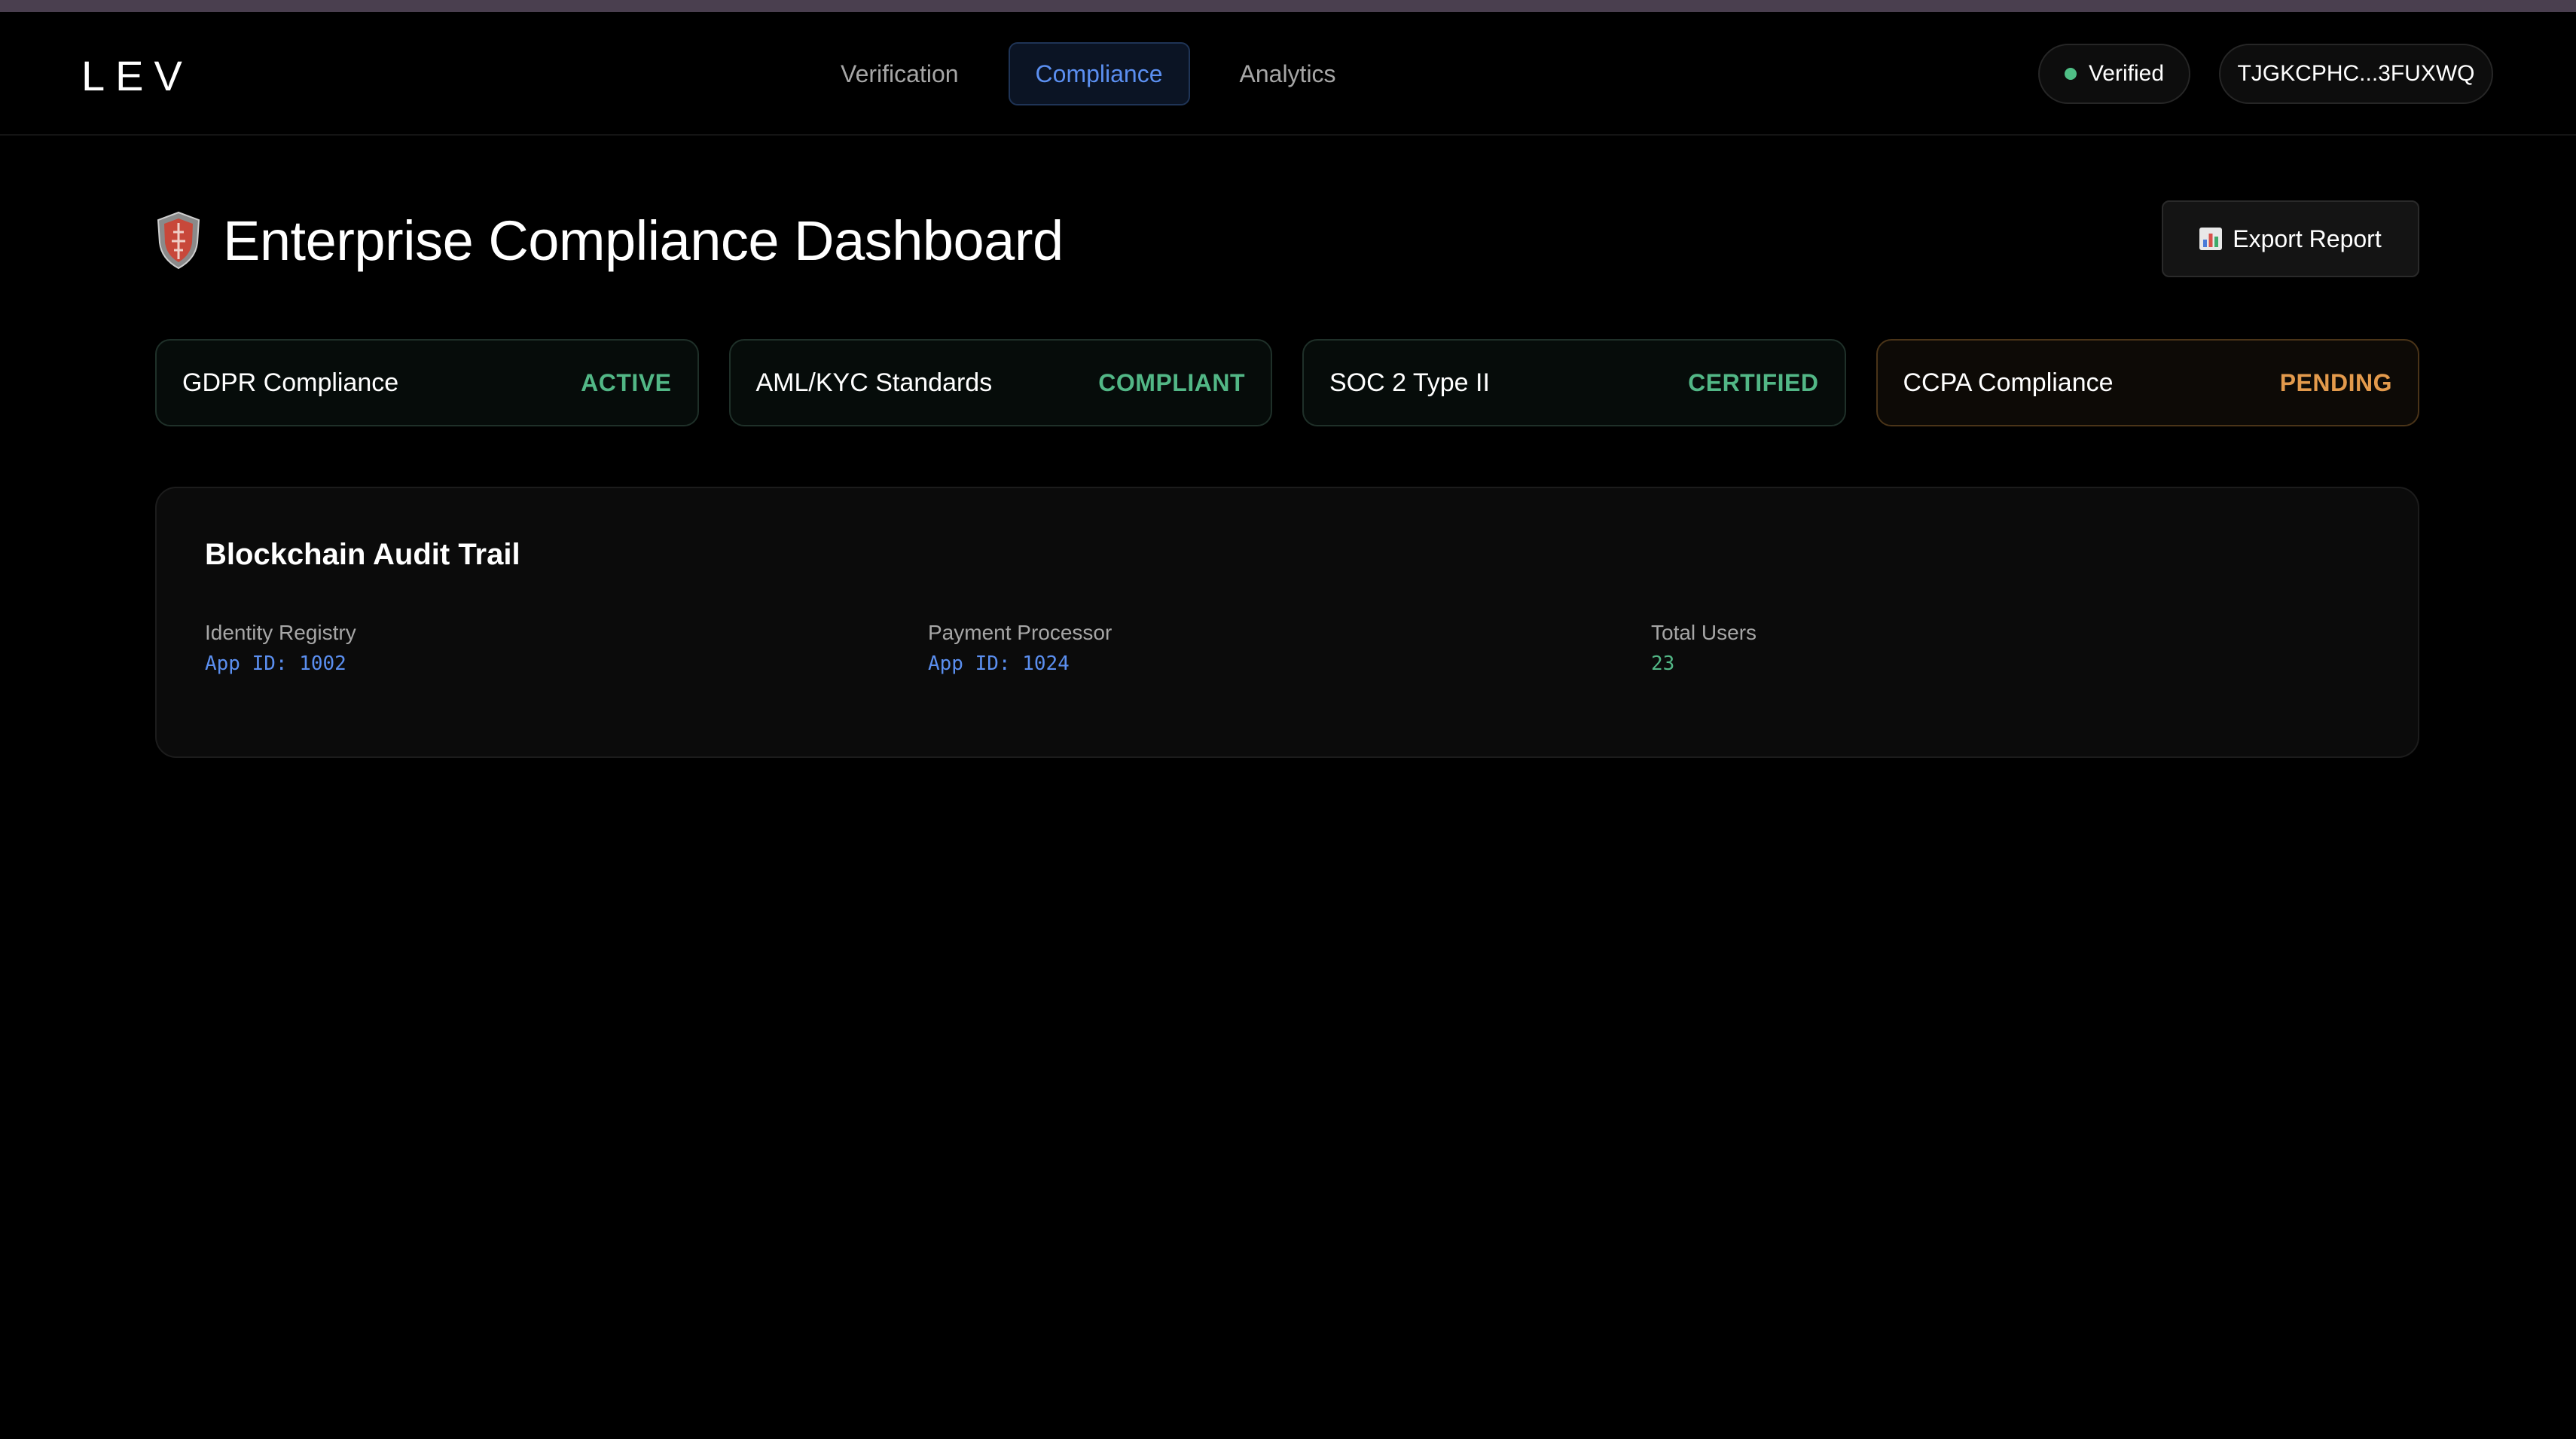 Image resolution: width=2576 pixels, height=1439 pixels. What do you see at coordinates (1754, 382) in the screenshot?
I see `status-badge: CERTIFIED` at bounding box center [1754, 382].